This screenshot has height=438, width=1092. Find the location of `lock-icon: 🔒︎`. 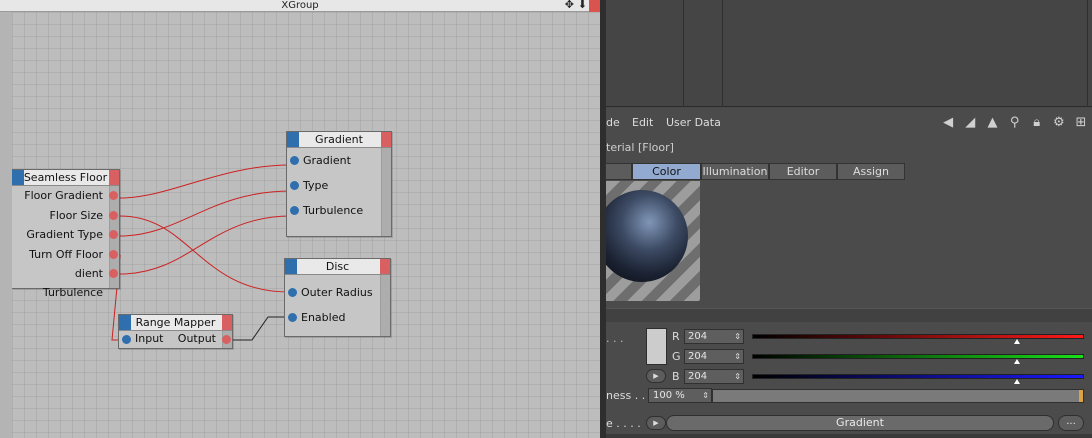

lock-icon: 🔒︎ is located at coordinates (1037, 122).